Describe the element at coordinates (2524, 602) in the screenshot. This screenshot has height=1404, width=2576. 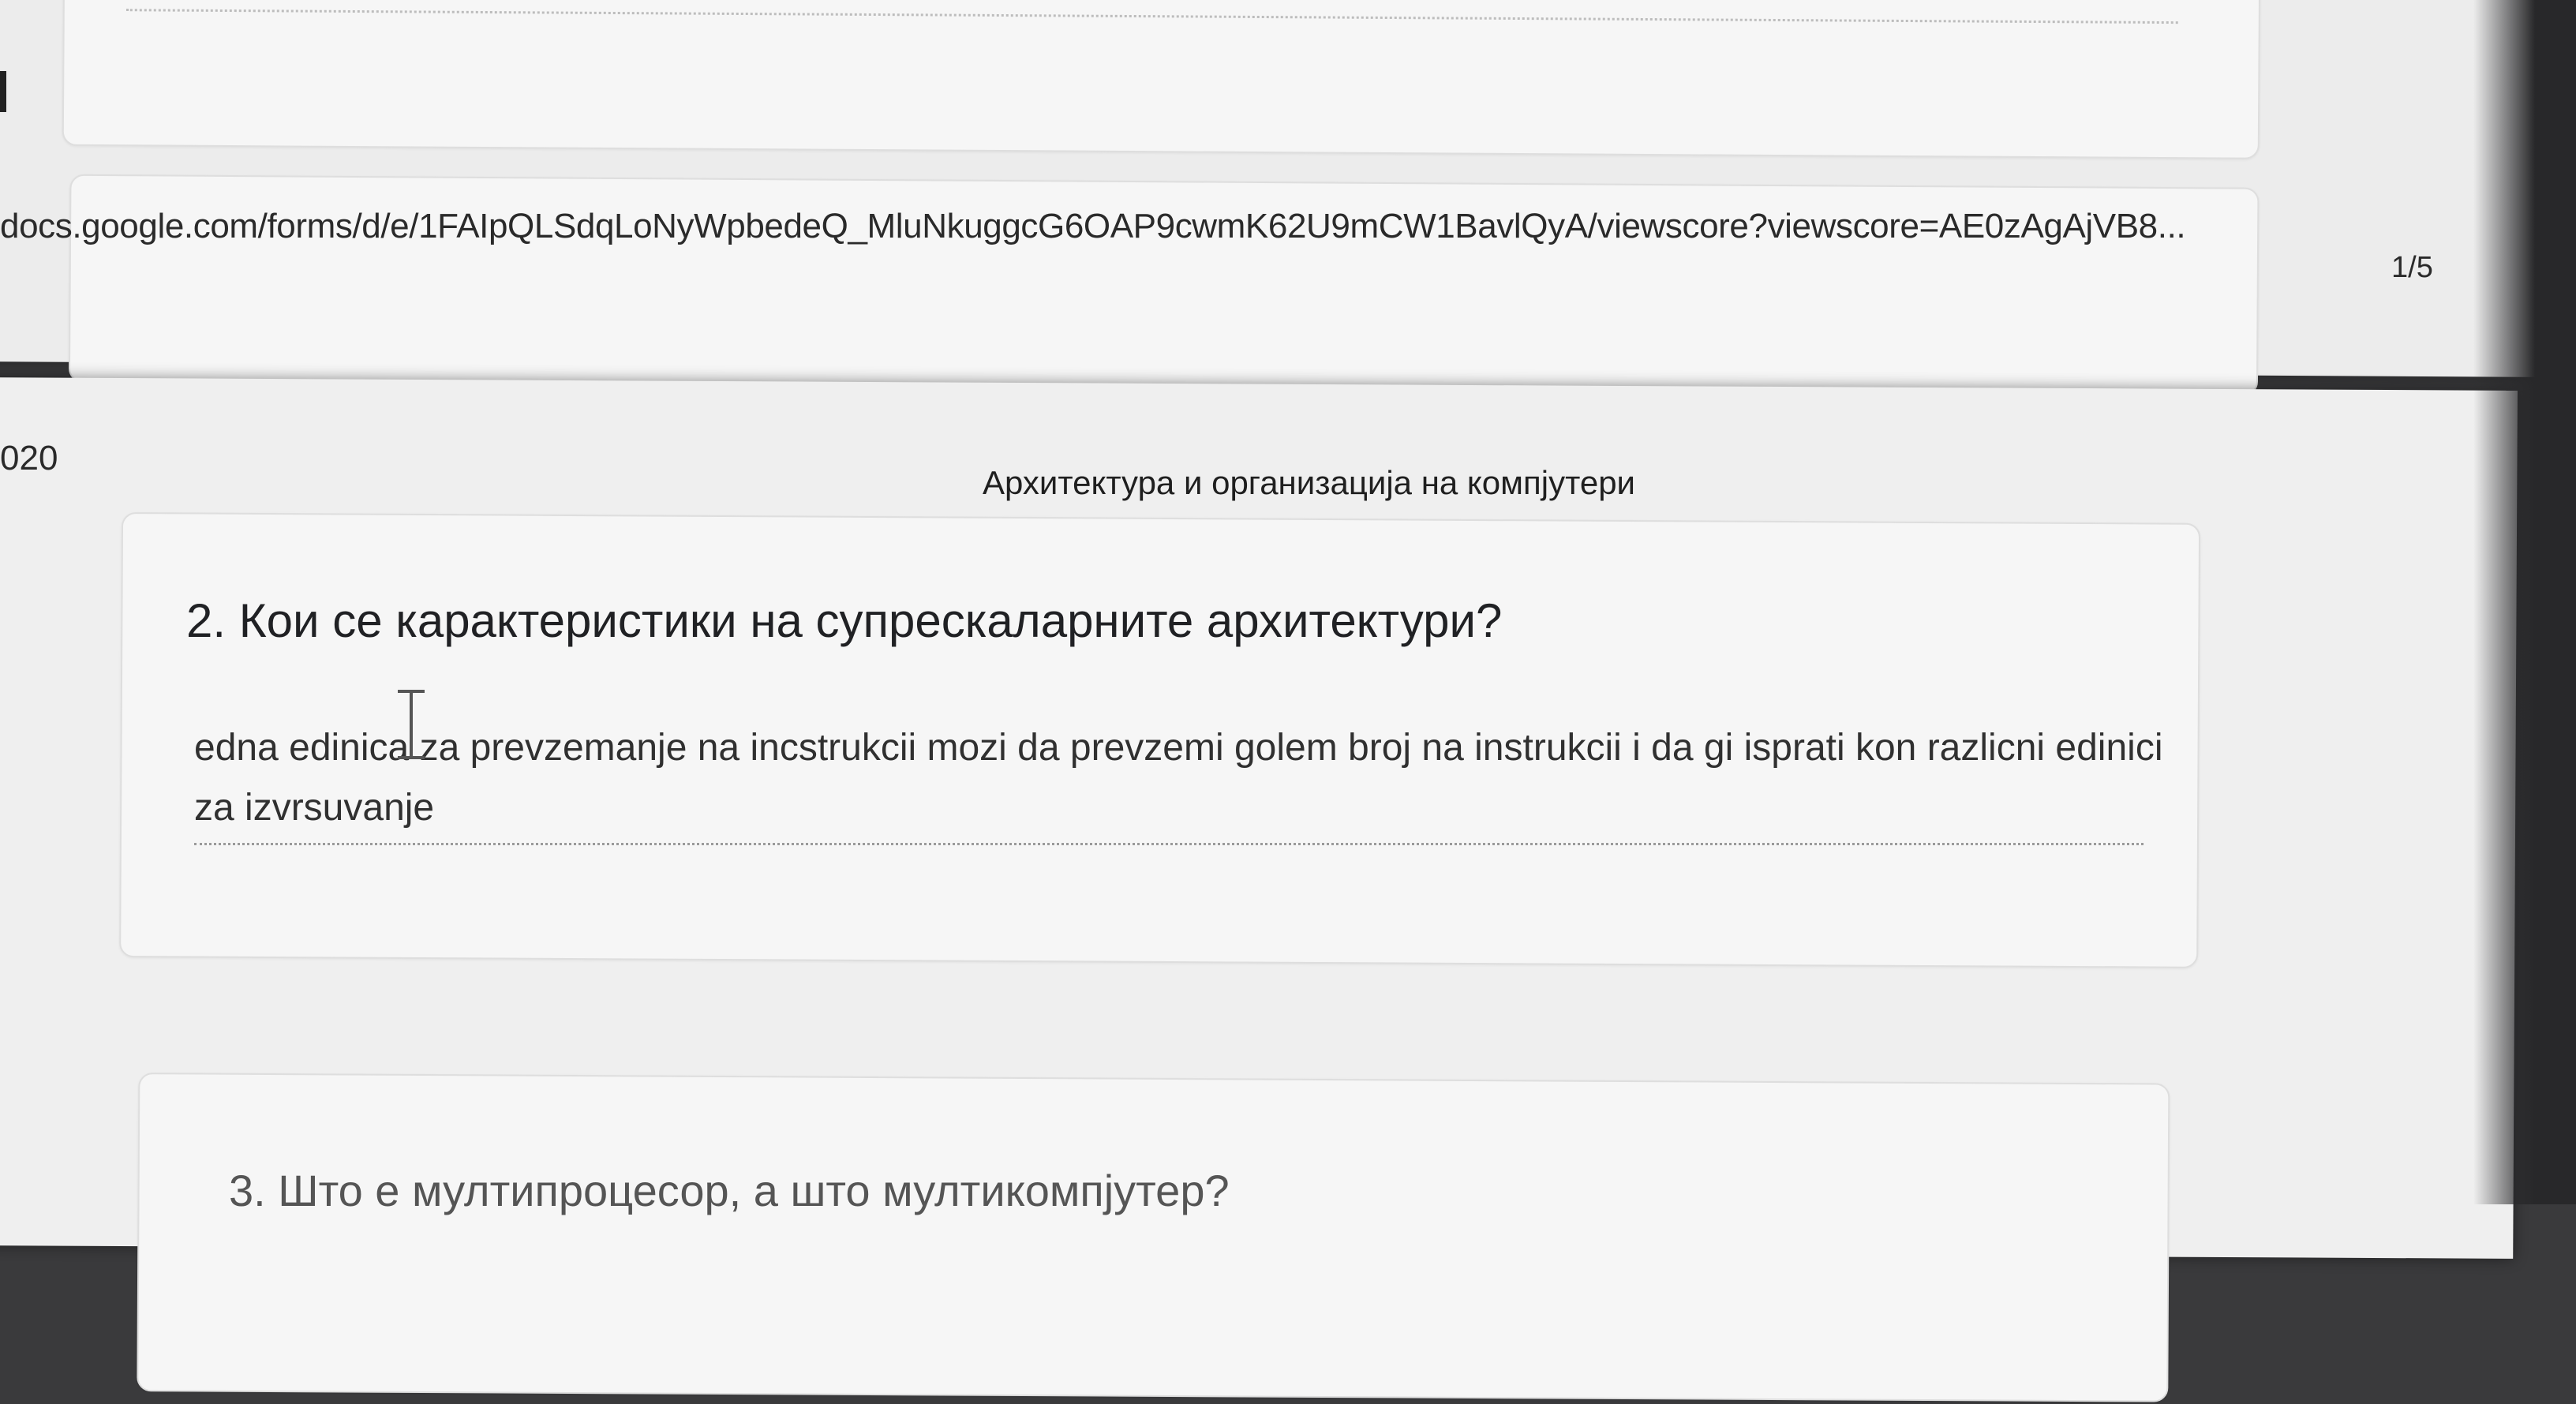
I see `screen-bezel` at that location.